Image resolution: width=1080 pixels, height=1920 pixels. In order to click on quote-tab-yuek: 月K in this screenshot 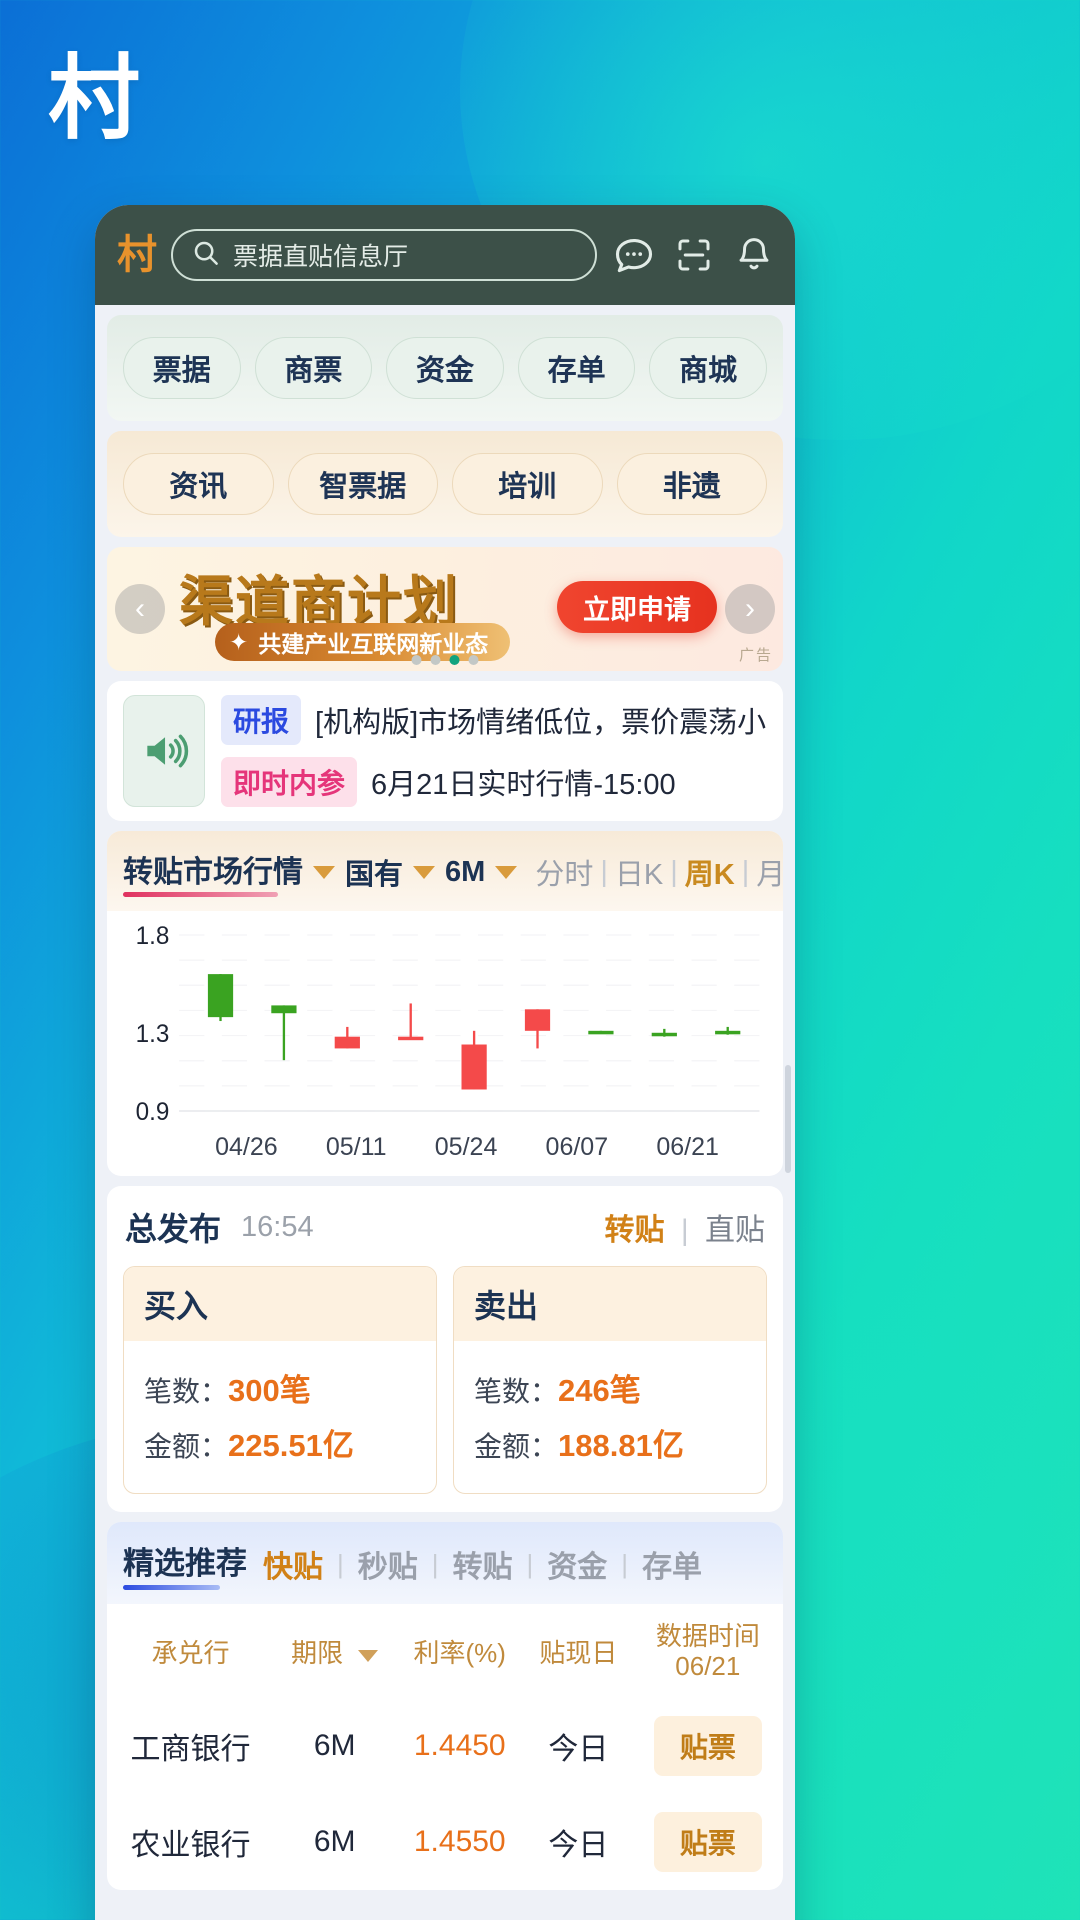, I will do `click(769, 872)`.